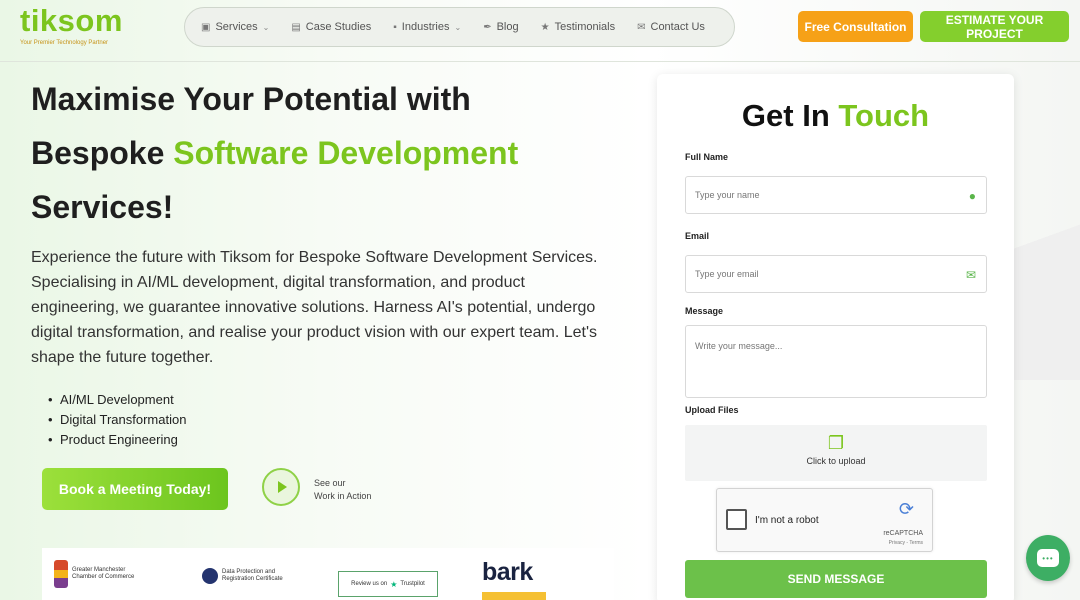 The width and height of the screenshot is (1080, 600). Describe the element at coordinates (507, 572) in the screenshot. I see `bark-logo: bark` at that location.